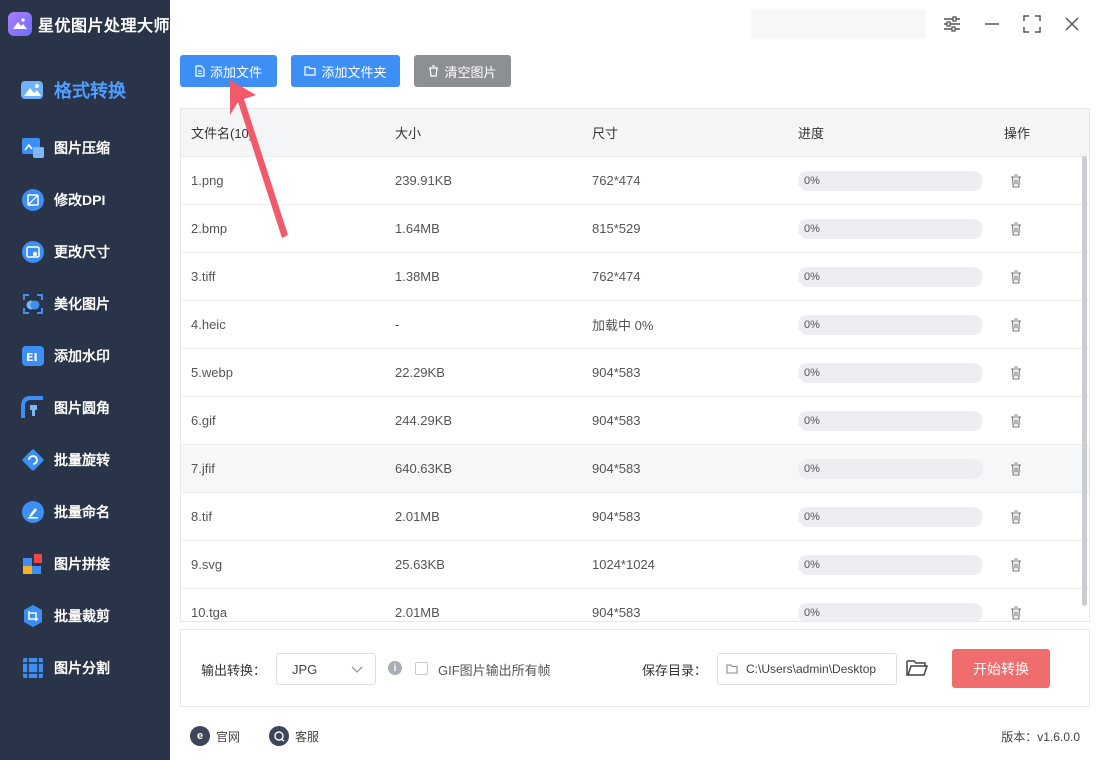 Image resolution: width=1100 pixels, height=760 pixels. I want to click on support-link: 客服, so click(294, 736).